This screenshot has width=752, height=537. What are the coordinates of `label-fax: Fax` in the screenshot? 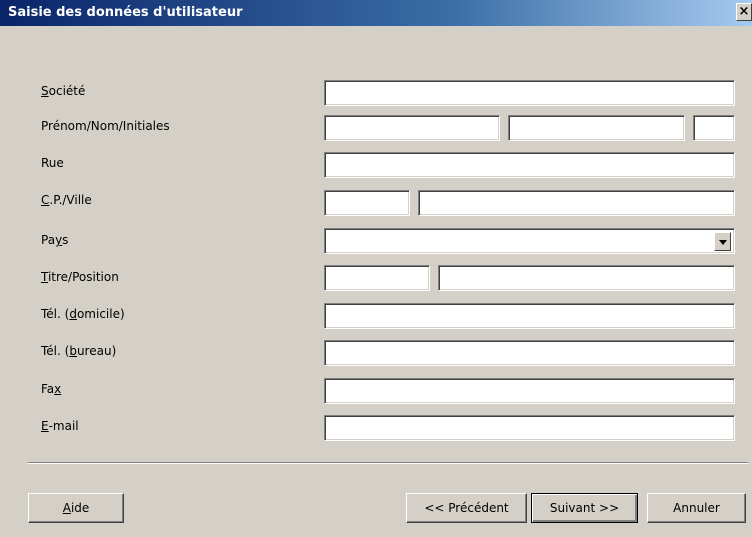 It's located at (51, 389).